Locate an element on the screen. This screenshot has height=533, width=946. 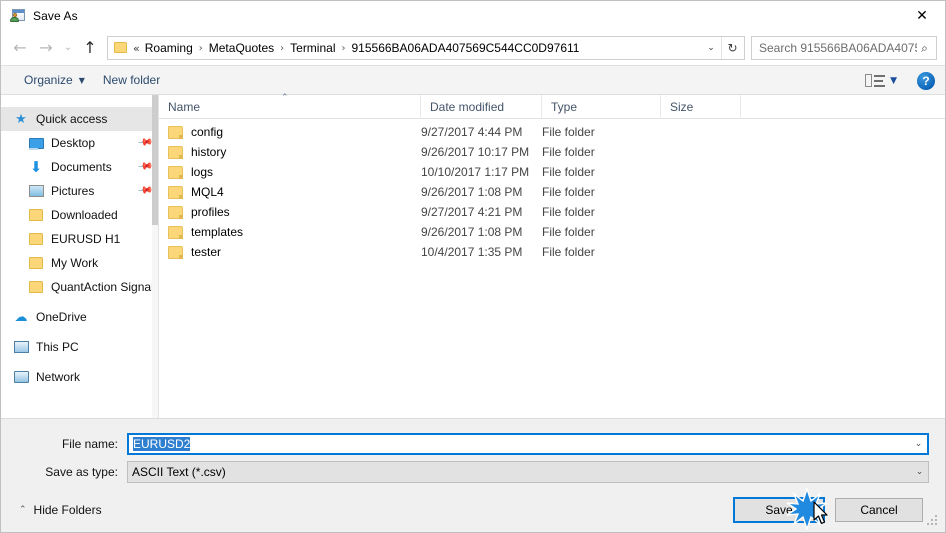
network-icon is located at coordinates (21, 377).